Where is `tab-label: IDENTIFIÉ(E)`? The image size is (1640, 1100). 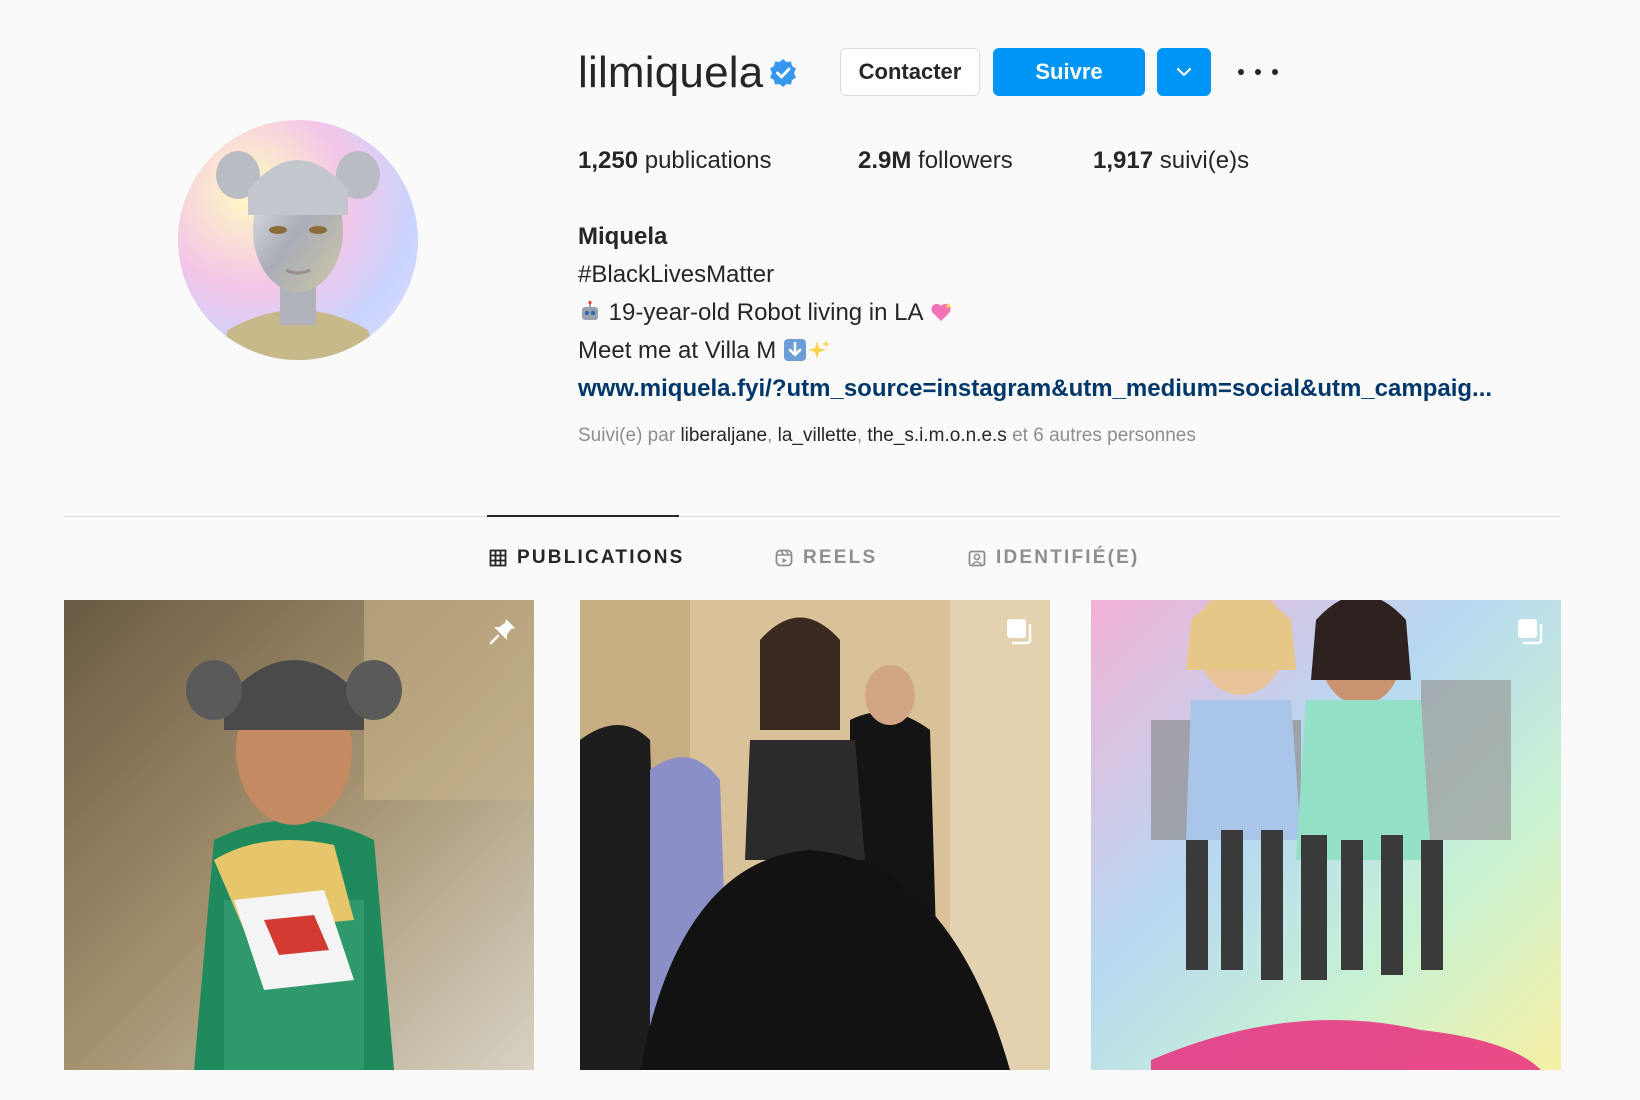 tab-label: IDENTIFIÉ(E) is located at coordinates (1068, 557).